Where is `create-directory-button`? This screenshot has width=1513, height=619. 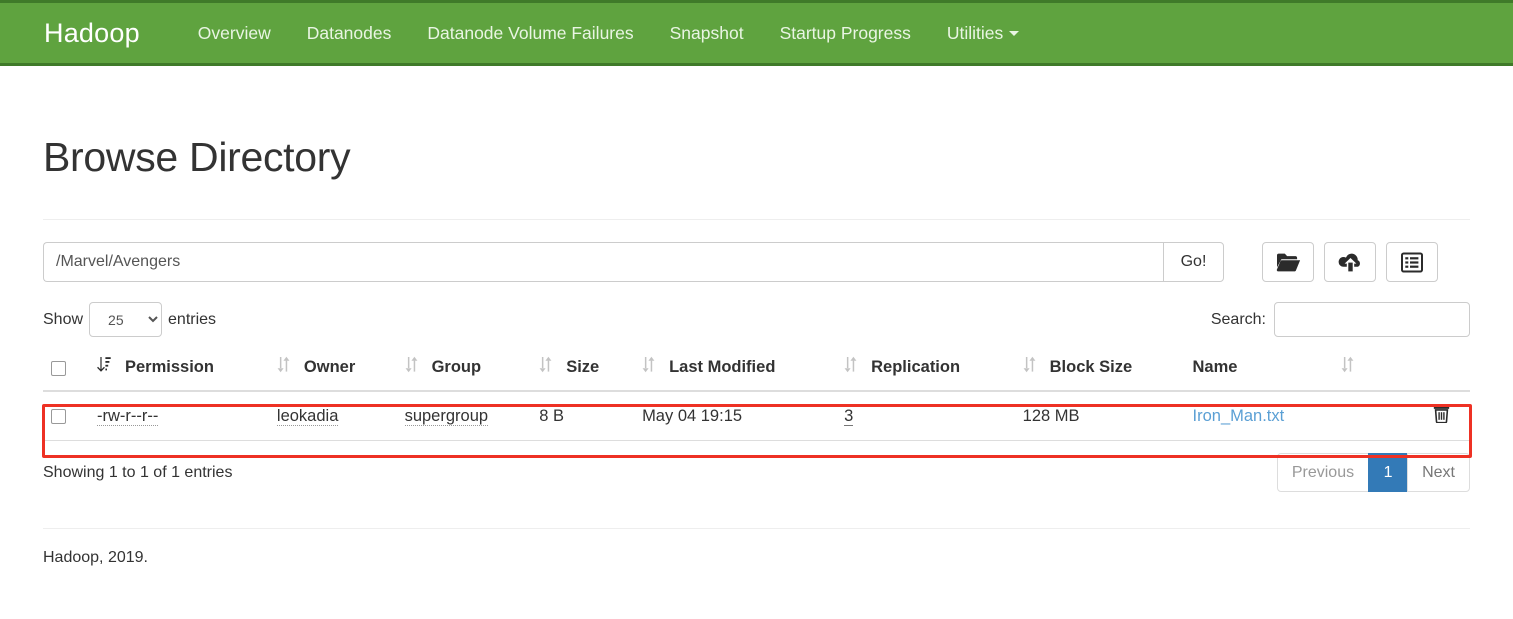 create-directory-button is located at coordinates (1288, 262).